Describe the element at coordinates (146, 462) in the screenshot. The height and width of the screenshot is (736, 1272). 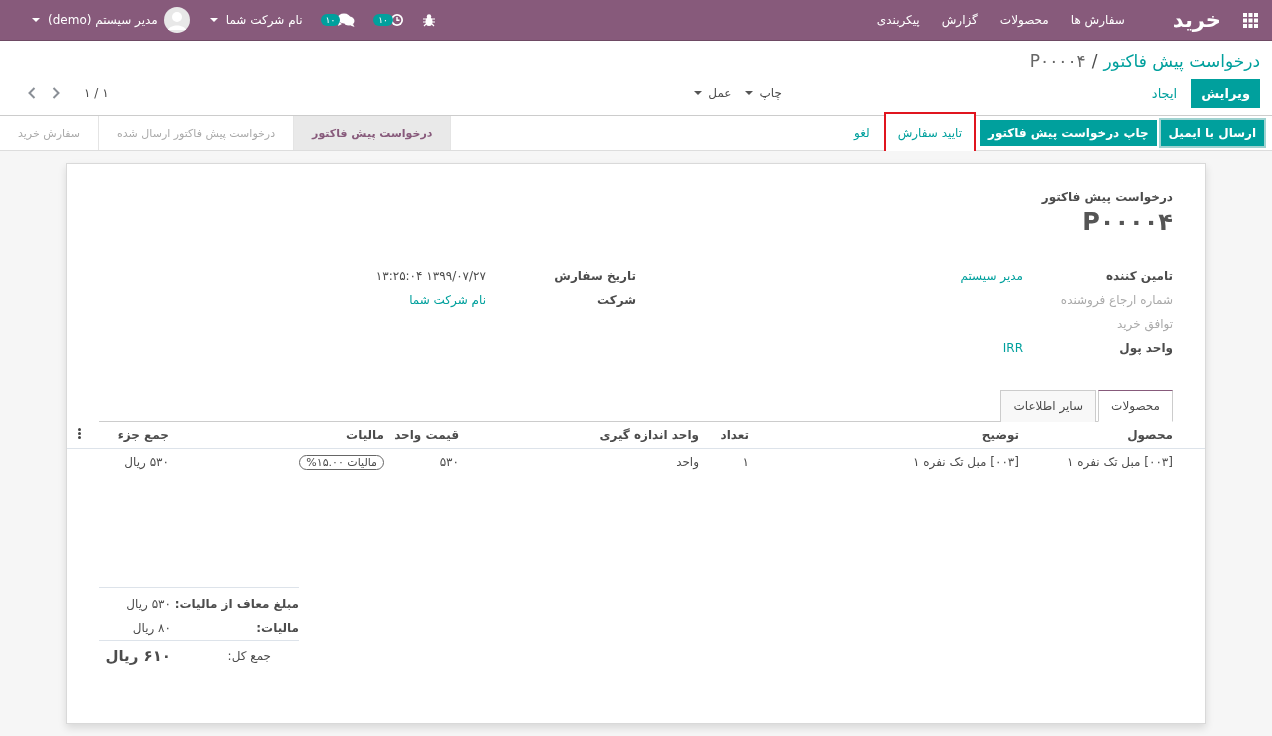
I see `table-cell: ۵۳۰ ریال` at that location.